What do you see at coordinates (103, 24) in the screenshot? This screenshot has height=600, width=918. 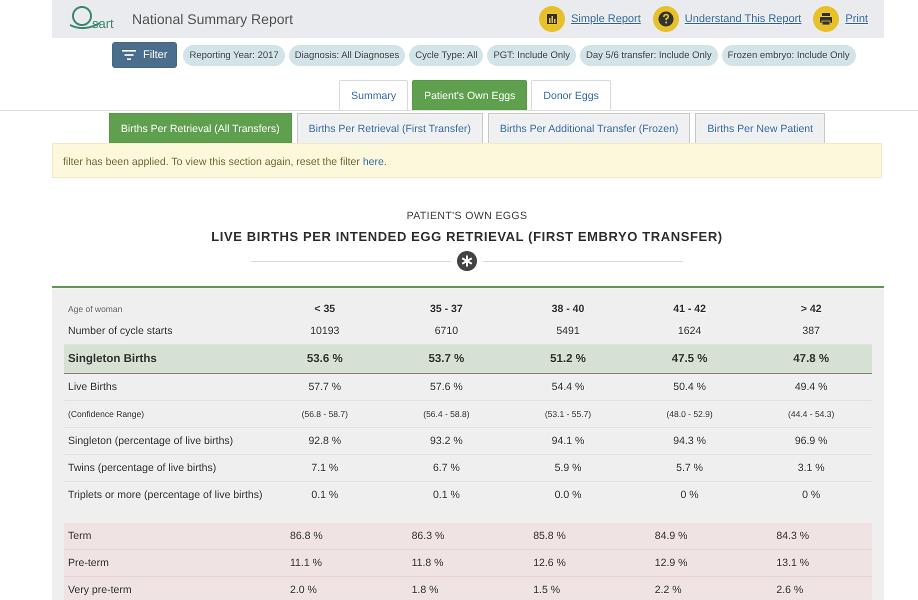 I see `logo-text: sart` at bounding box center [103, 24].